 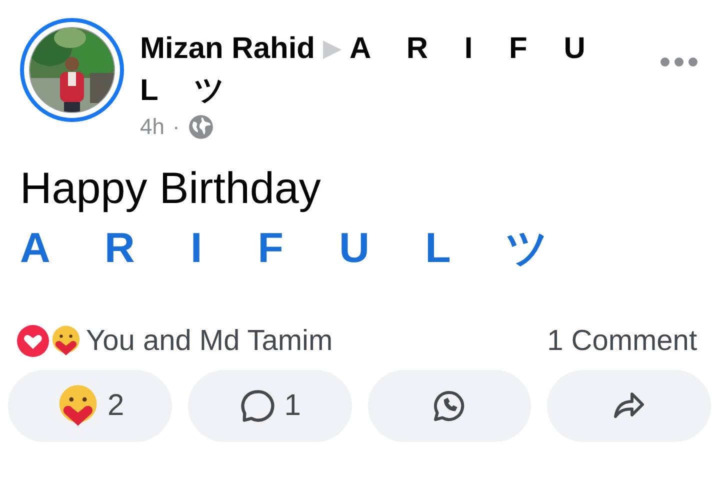 I want to click on reaction-summary: You and Md Tamim, so click(x=317, y=341).